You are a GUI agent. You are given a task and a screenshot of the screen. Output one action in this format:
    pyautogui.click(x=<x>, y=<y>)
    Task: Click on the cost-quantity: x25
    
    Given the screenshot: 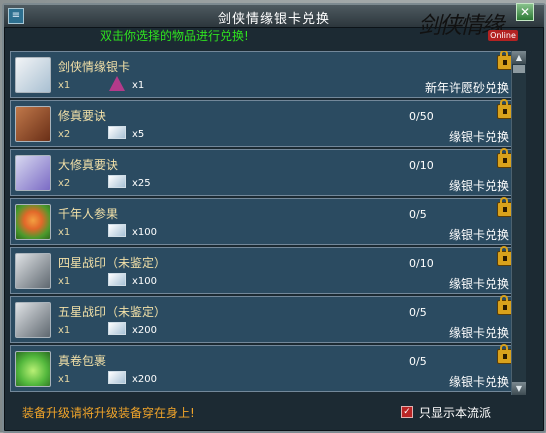 What is the action you would take?
    pyautogui.click(x=141, y=183)
    